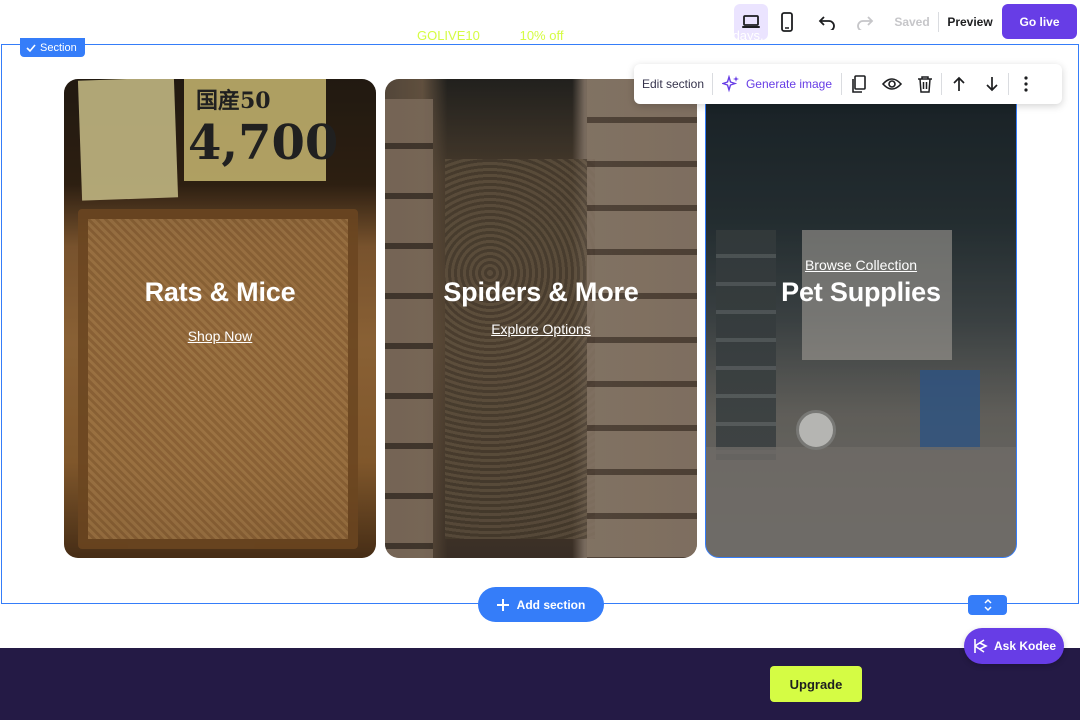  I want to click on promo-text-part: Great website! Use code, so click(344, 35).